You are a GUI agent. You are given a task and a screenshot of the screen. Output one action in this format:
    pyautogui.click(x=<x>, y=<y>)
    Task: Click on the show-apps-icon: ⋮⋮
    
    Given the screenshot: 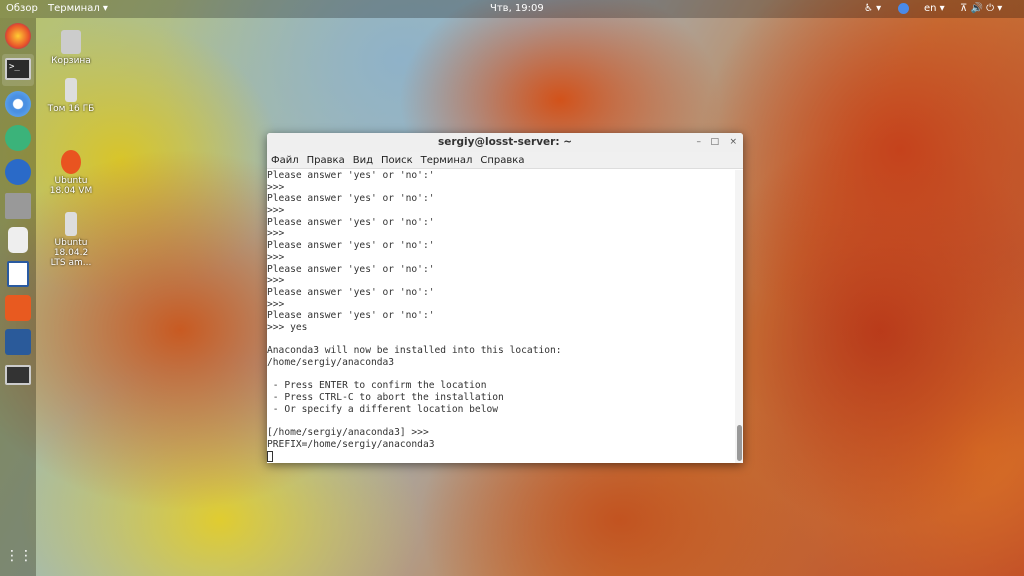 What is the action you would take?
    pyautogui.click(x=19, y=561)
    